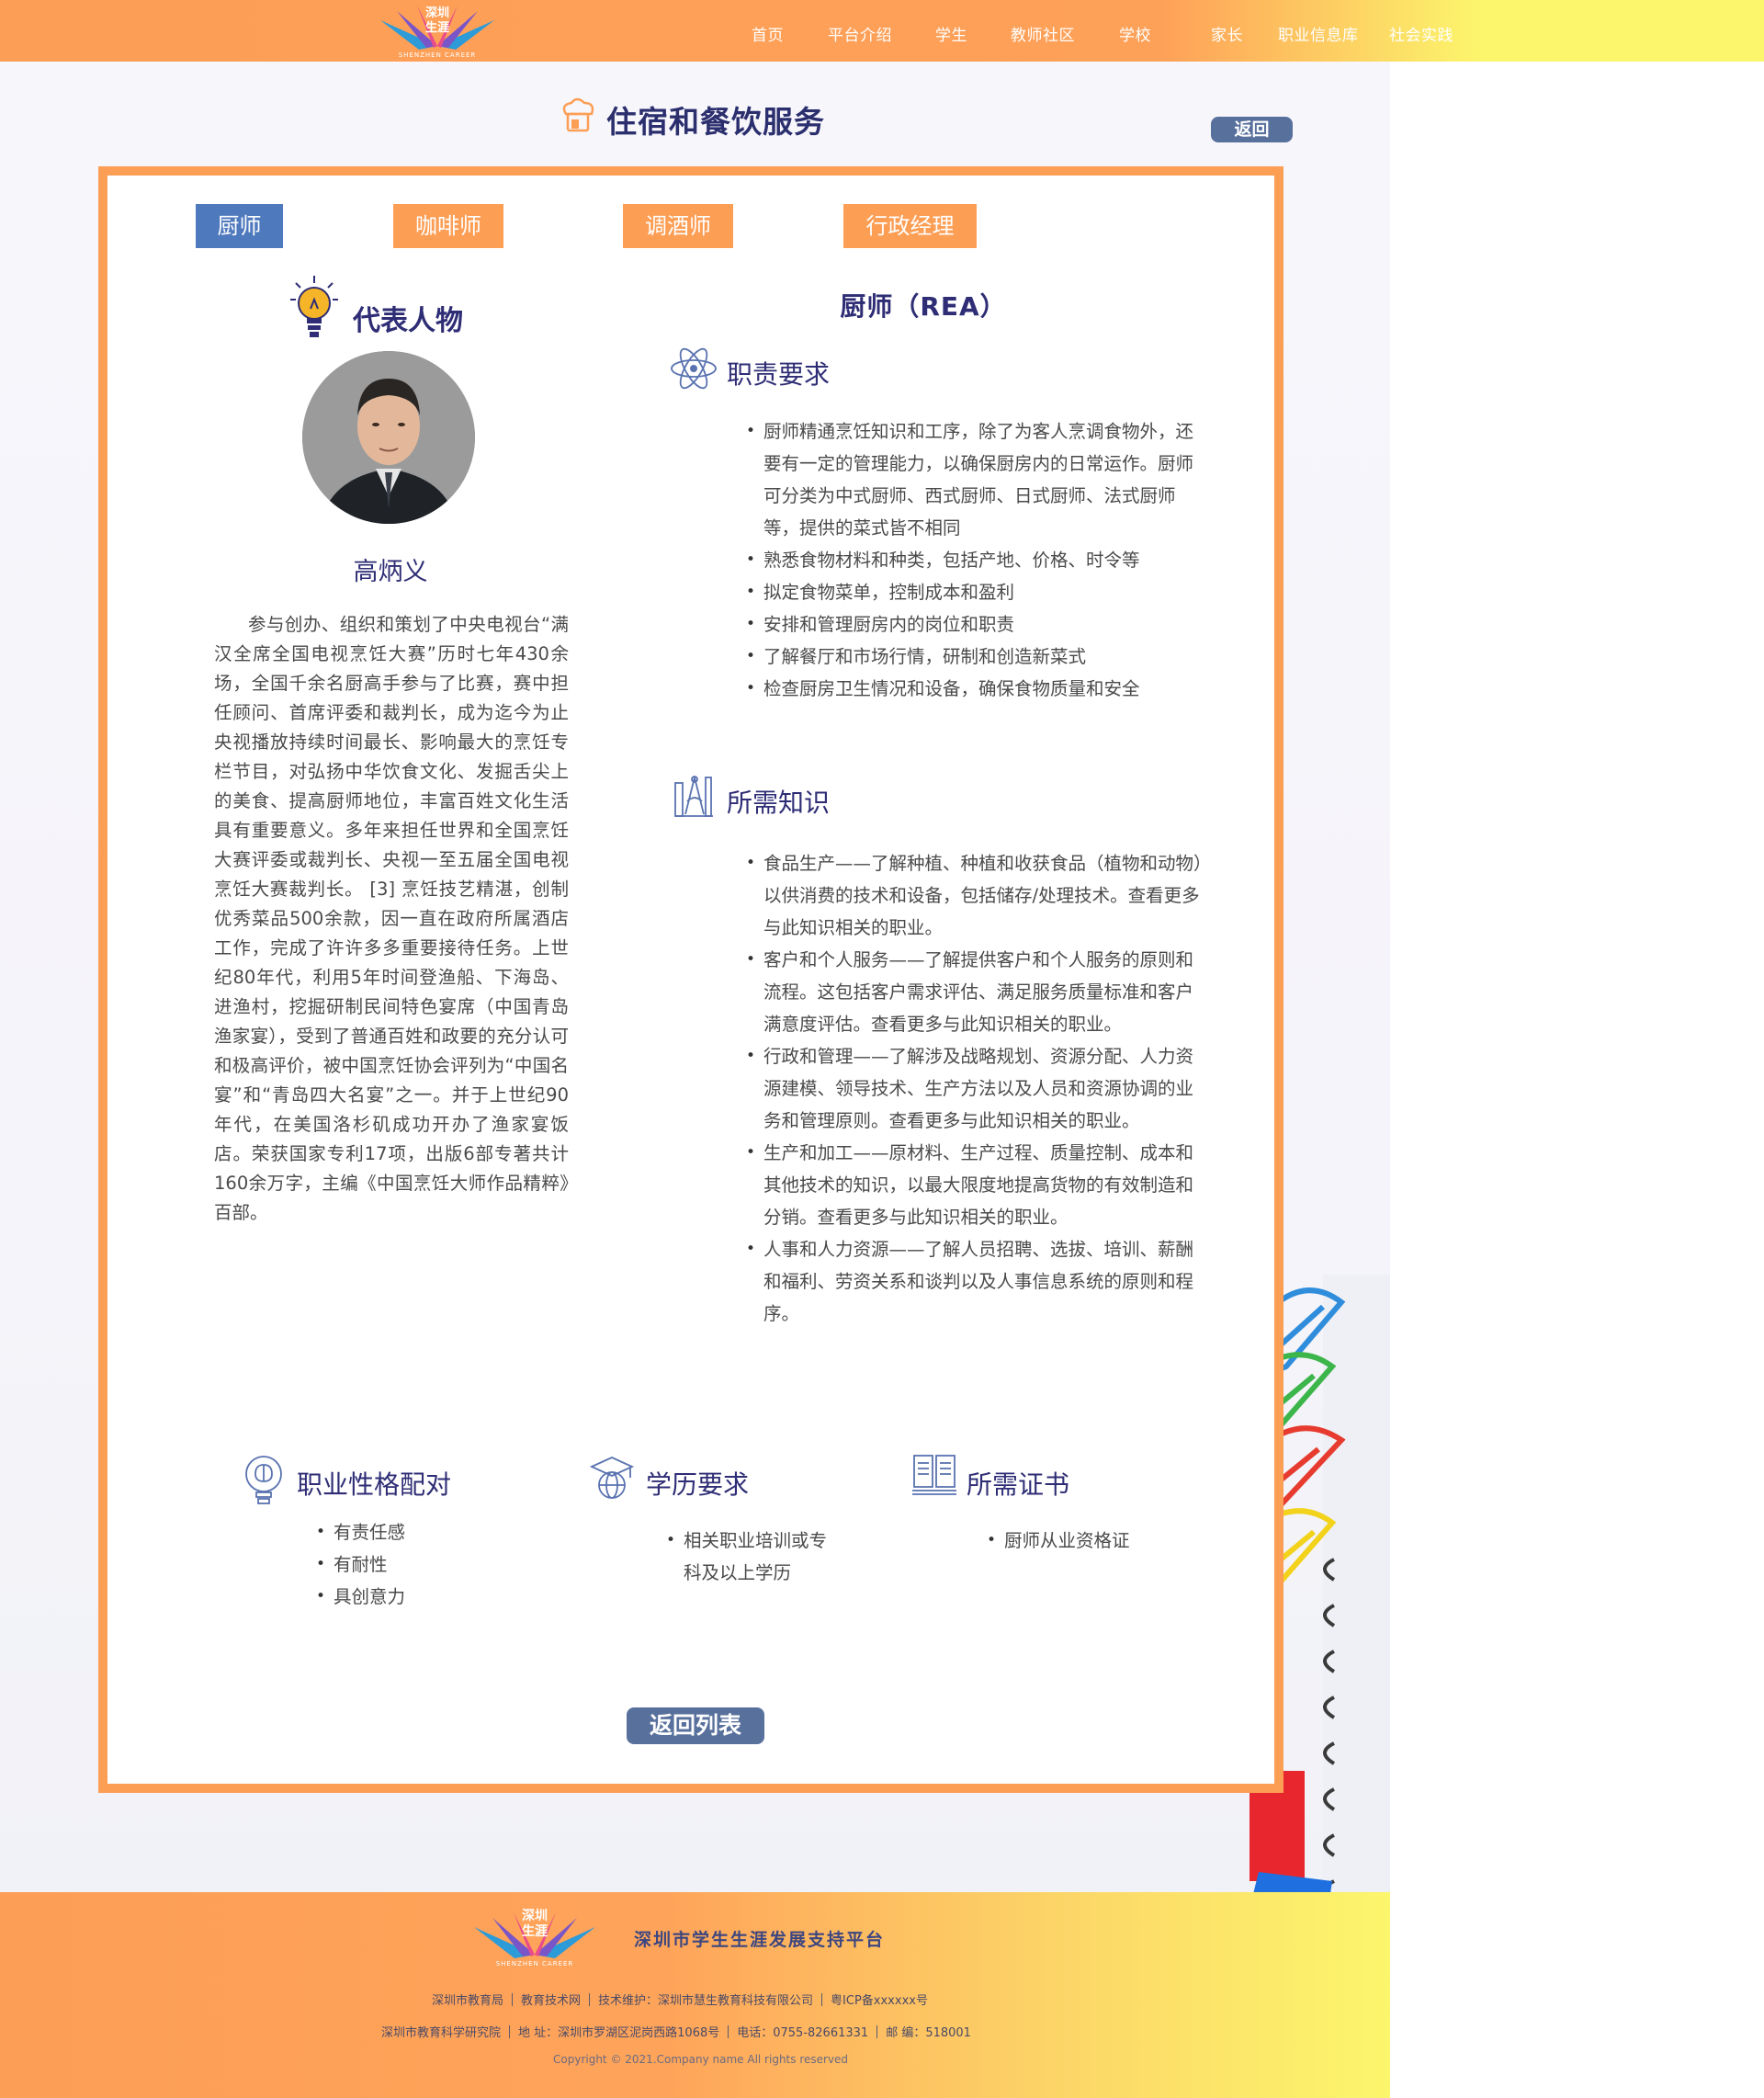 This screenshot has width=1764, height=2098. What do you see at coordinates (467, 2001) in the screenshot?
I see `footer-link: 深圳市教育局` at bounding box center [467, 2001].